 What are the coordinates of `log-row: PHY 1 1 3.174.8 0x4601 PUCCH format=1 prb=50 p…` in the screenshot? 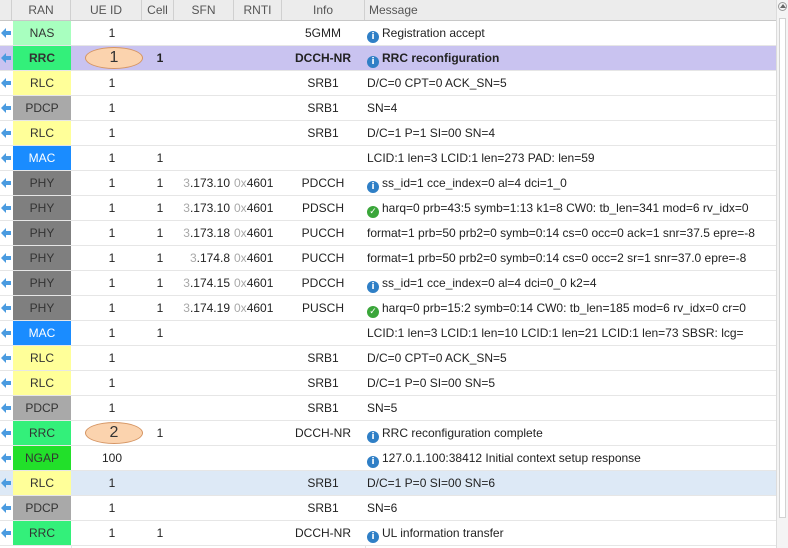 It's located at (388, 258).